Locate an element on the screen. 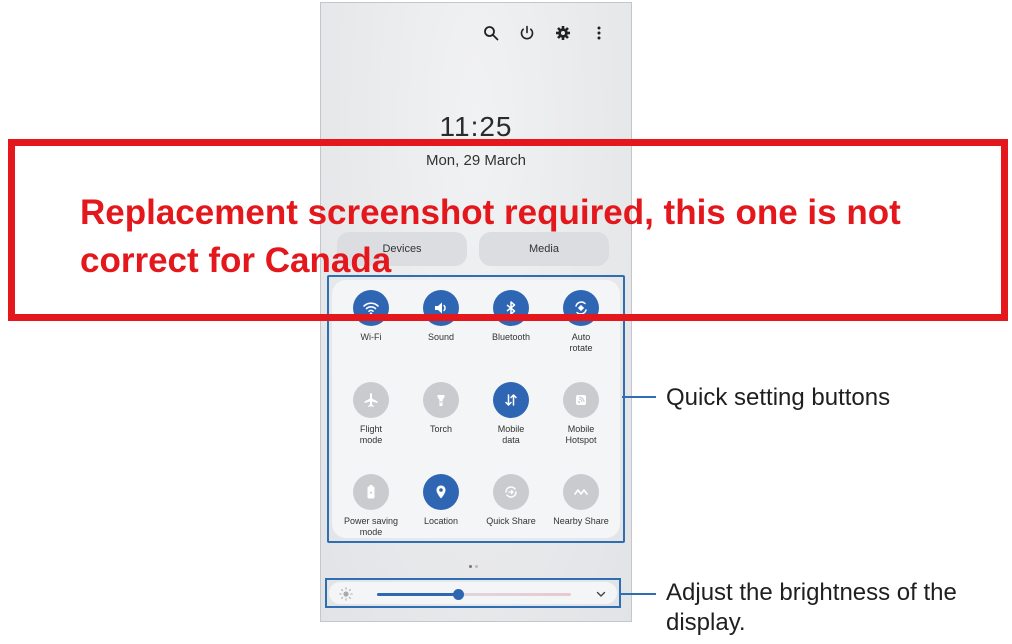 This screenshot has height=644, width=1012. tile-nearby-share: Nearby Share is located at coordinates (581, 513).